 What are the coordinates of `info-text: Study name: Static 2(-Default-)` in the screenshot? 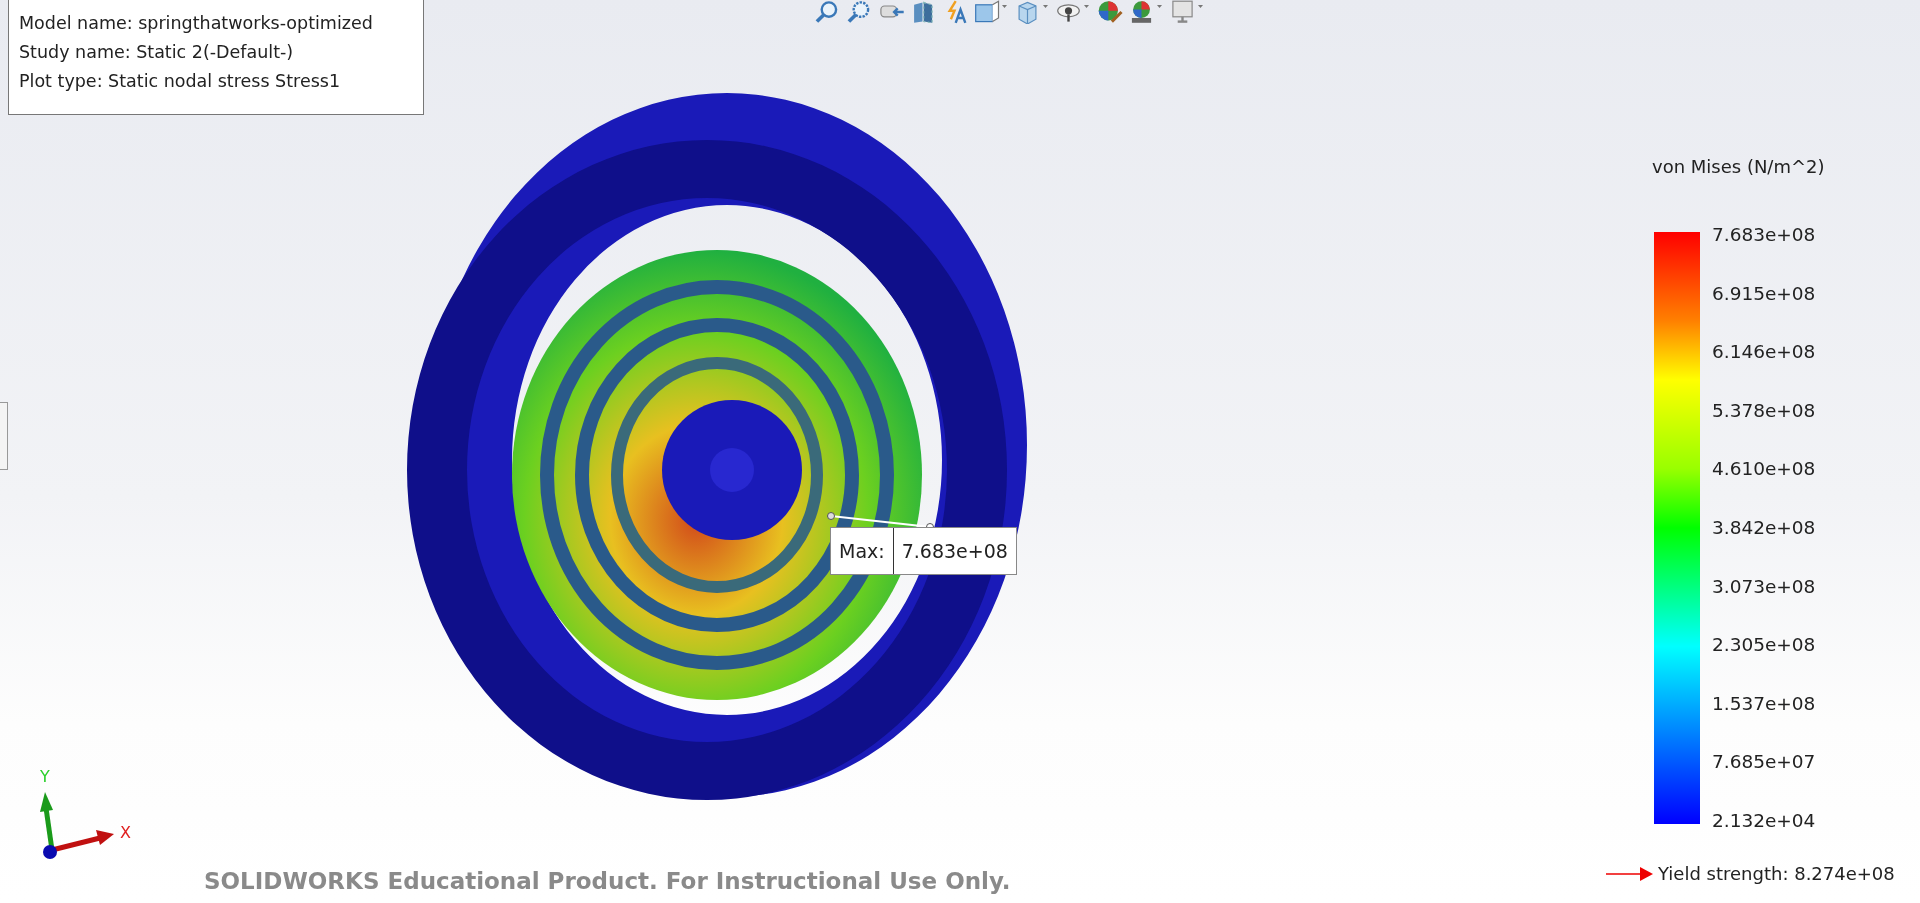 It's located at (157, 52).